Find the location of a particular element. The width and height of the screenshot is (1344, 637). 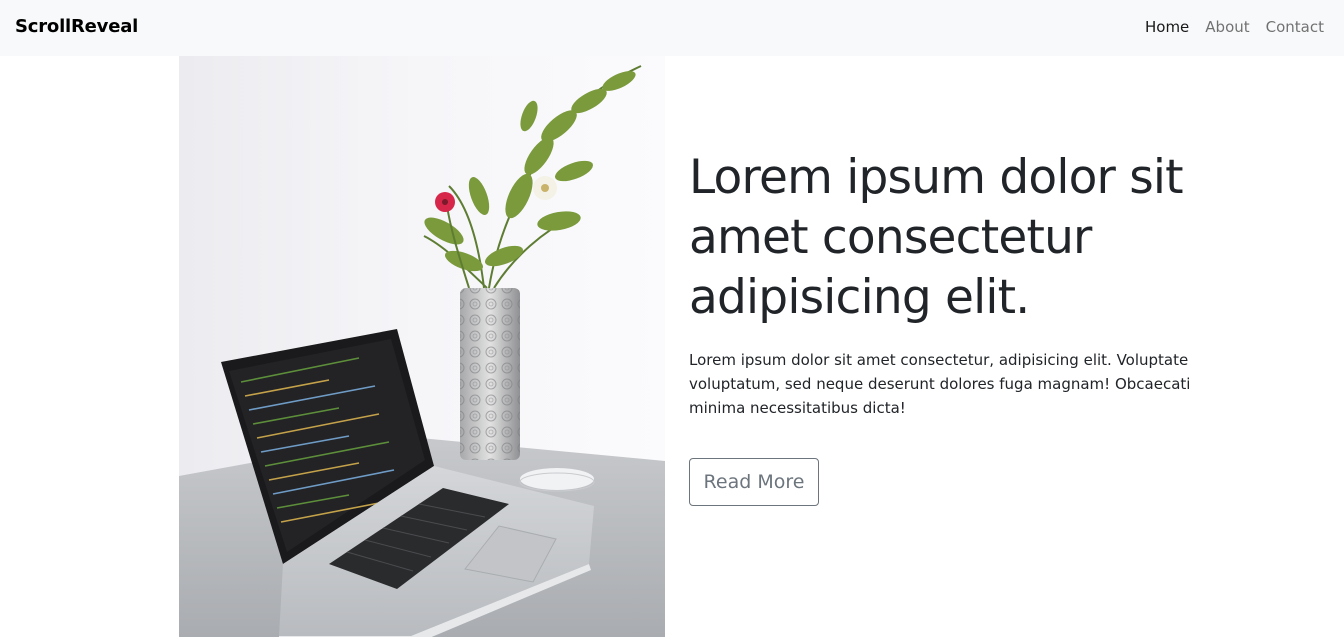

nav-link-about: About is located at coordinates (1227, 27).